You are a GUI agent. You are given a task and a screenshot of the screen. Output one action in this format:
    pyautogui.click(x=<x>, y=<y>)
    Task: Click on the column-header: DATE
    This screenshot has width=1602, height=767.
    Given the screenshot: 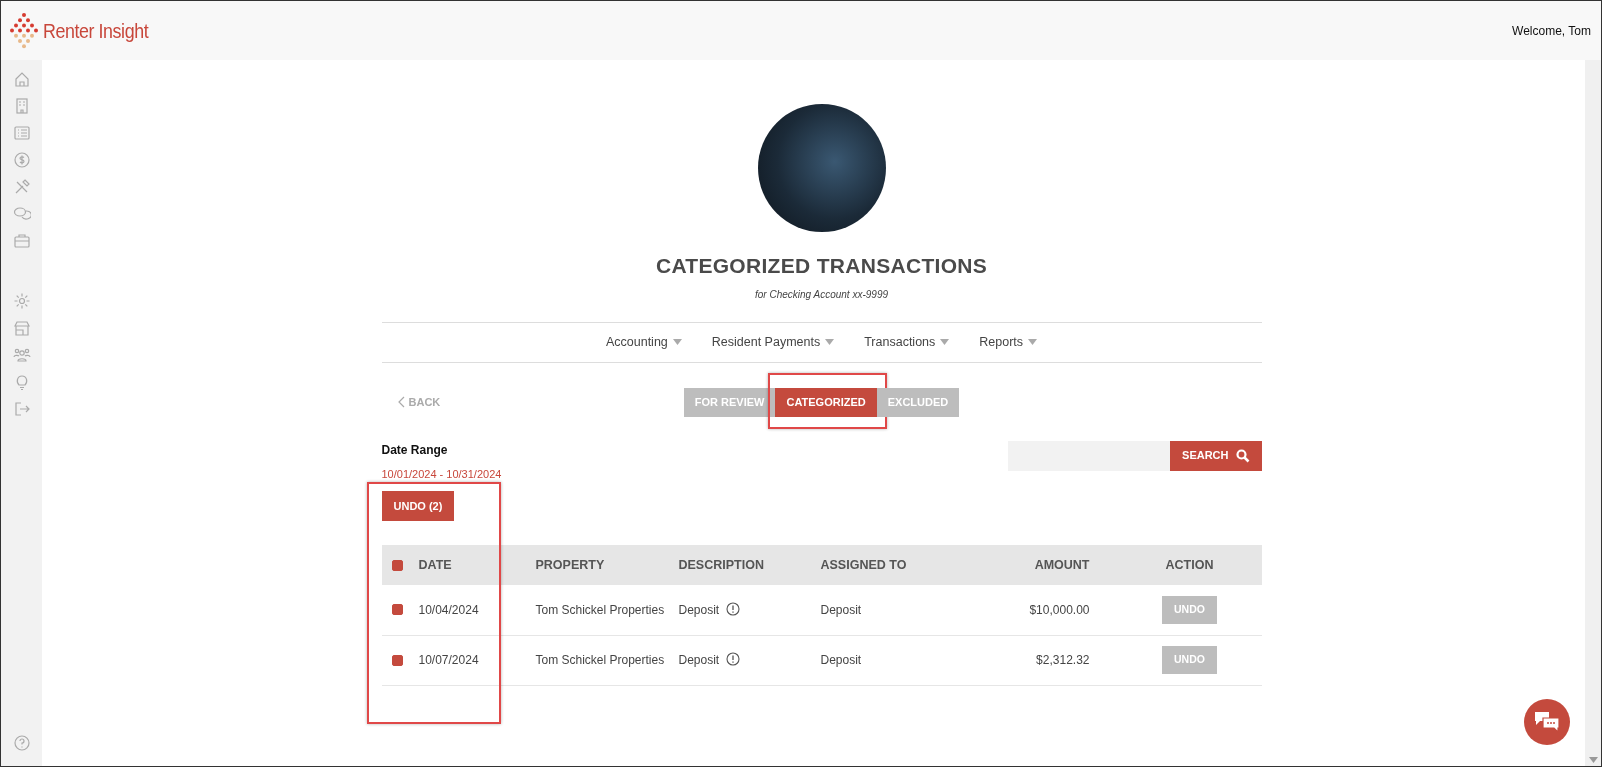 What is the action you would take?
    pyautogui.click(x=435, y=565)
    